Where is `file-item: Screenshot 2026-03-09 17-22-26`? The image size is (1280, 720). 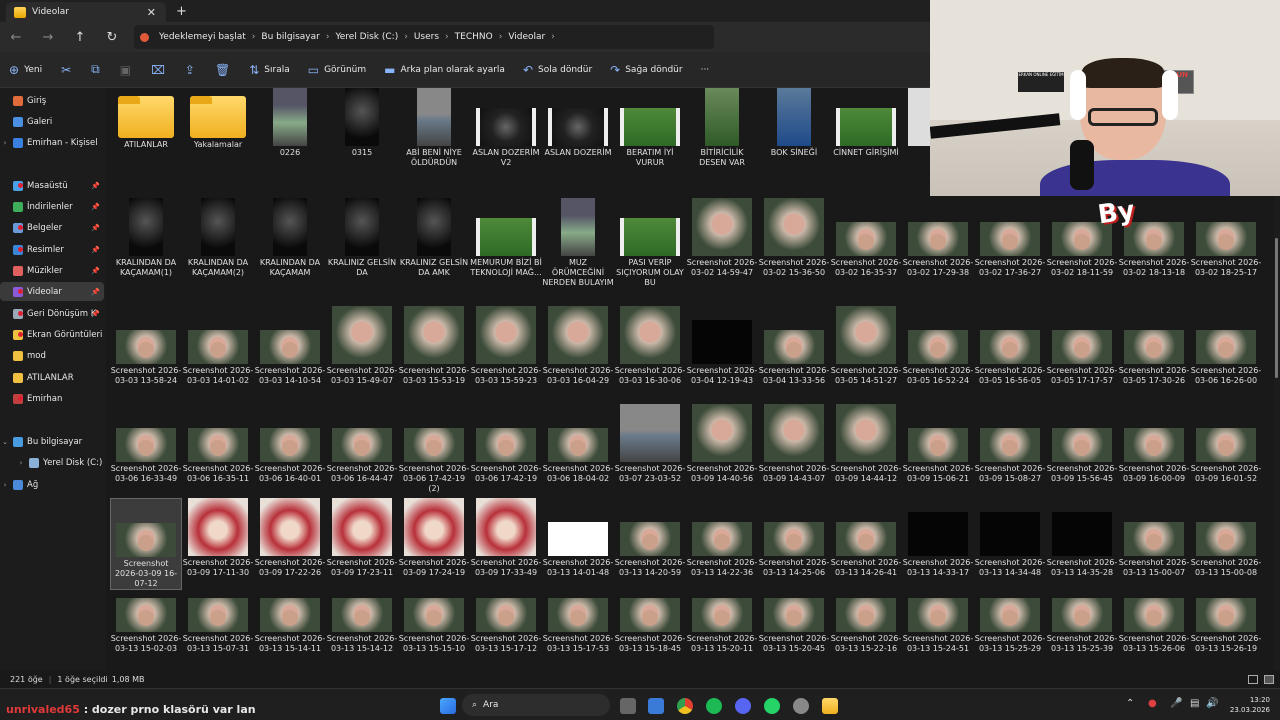 file-item: Screenshot 2026-03-09 17-22-26 is located at coordinates (290, 538).